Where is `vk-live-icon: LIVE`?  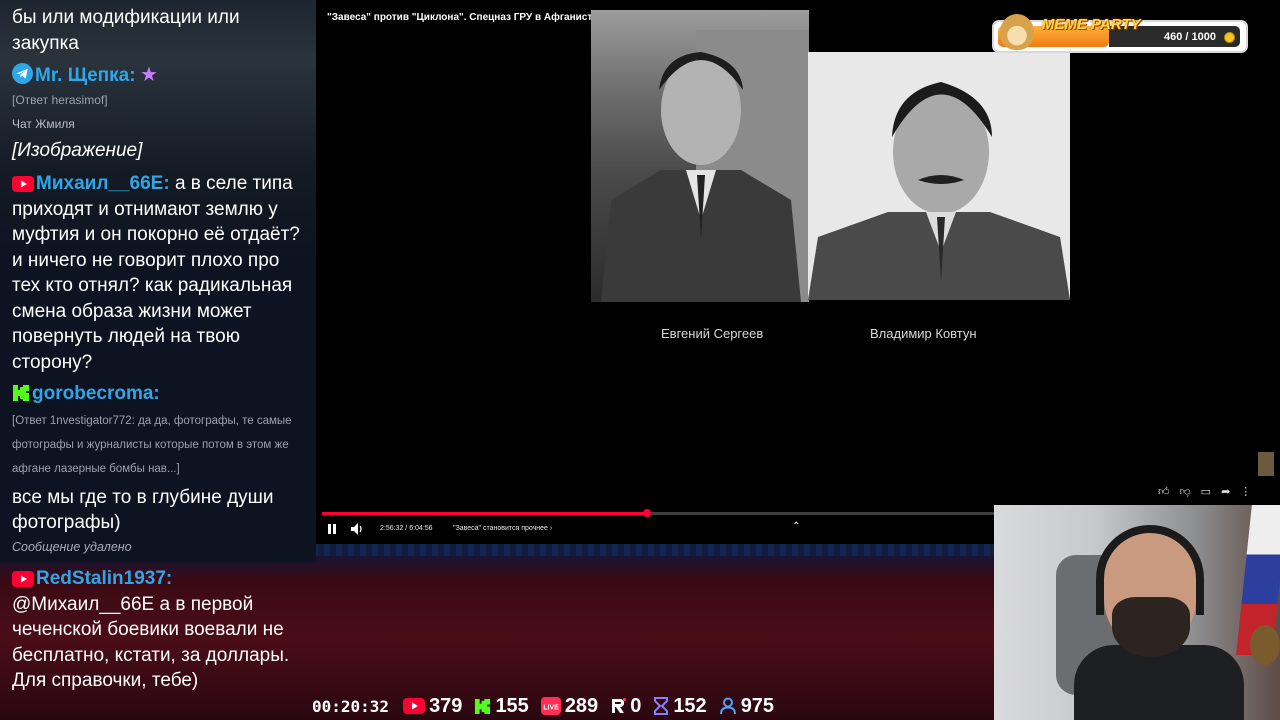
vk-live-icon: LIVE is located at coordinates (550, 706).